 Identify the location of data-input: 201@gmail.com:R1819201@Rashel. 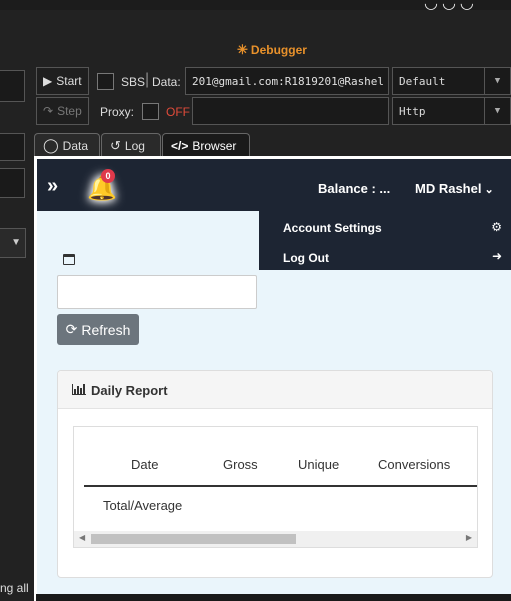
(287, 81).